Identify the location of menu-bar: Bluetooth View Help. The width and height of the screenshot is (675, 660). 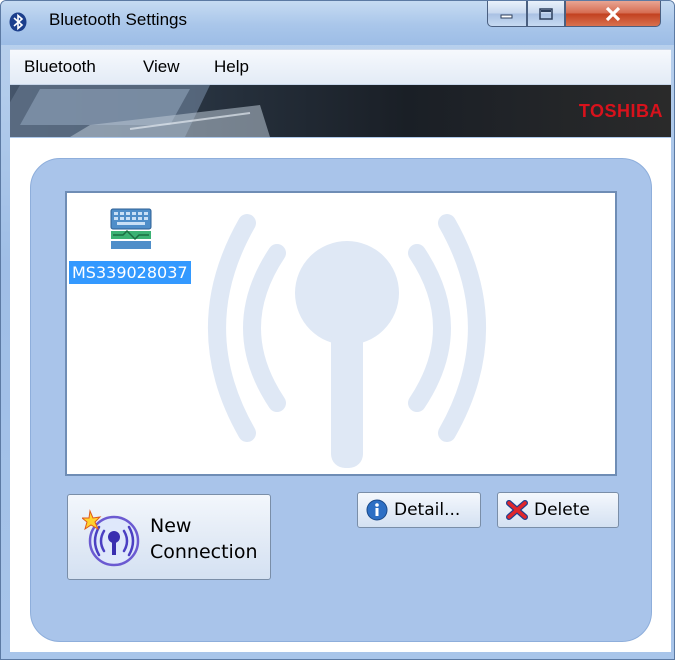
(340, 67).